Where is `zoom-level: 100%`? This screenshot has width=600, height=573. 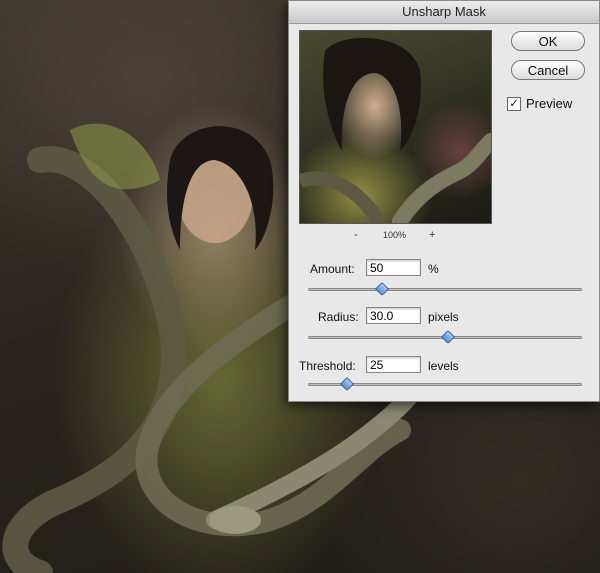 zoom-level: 100% is located at coordinates (395, 235).